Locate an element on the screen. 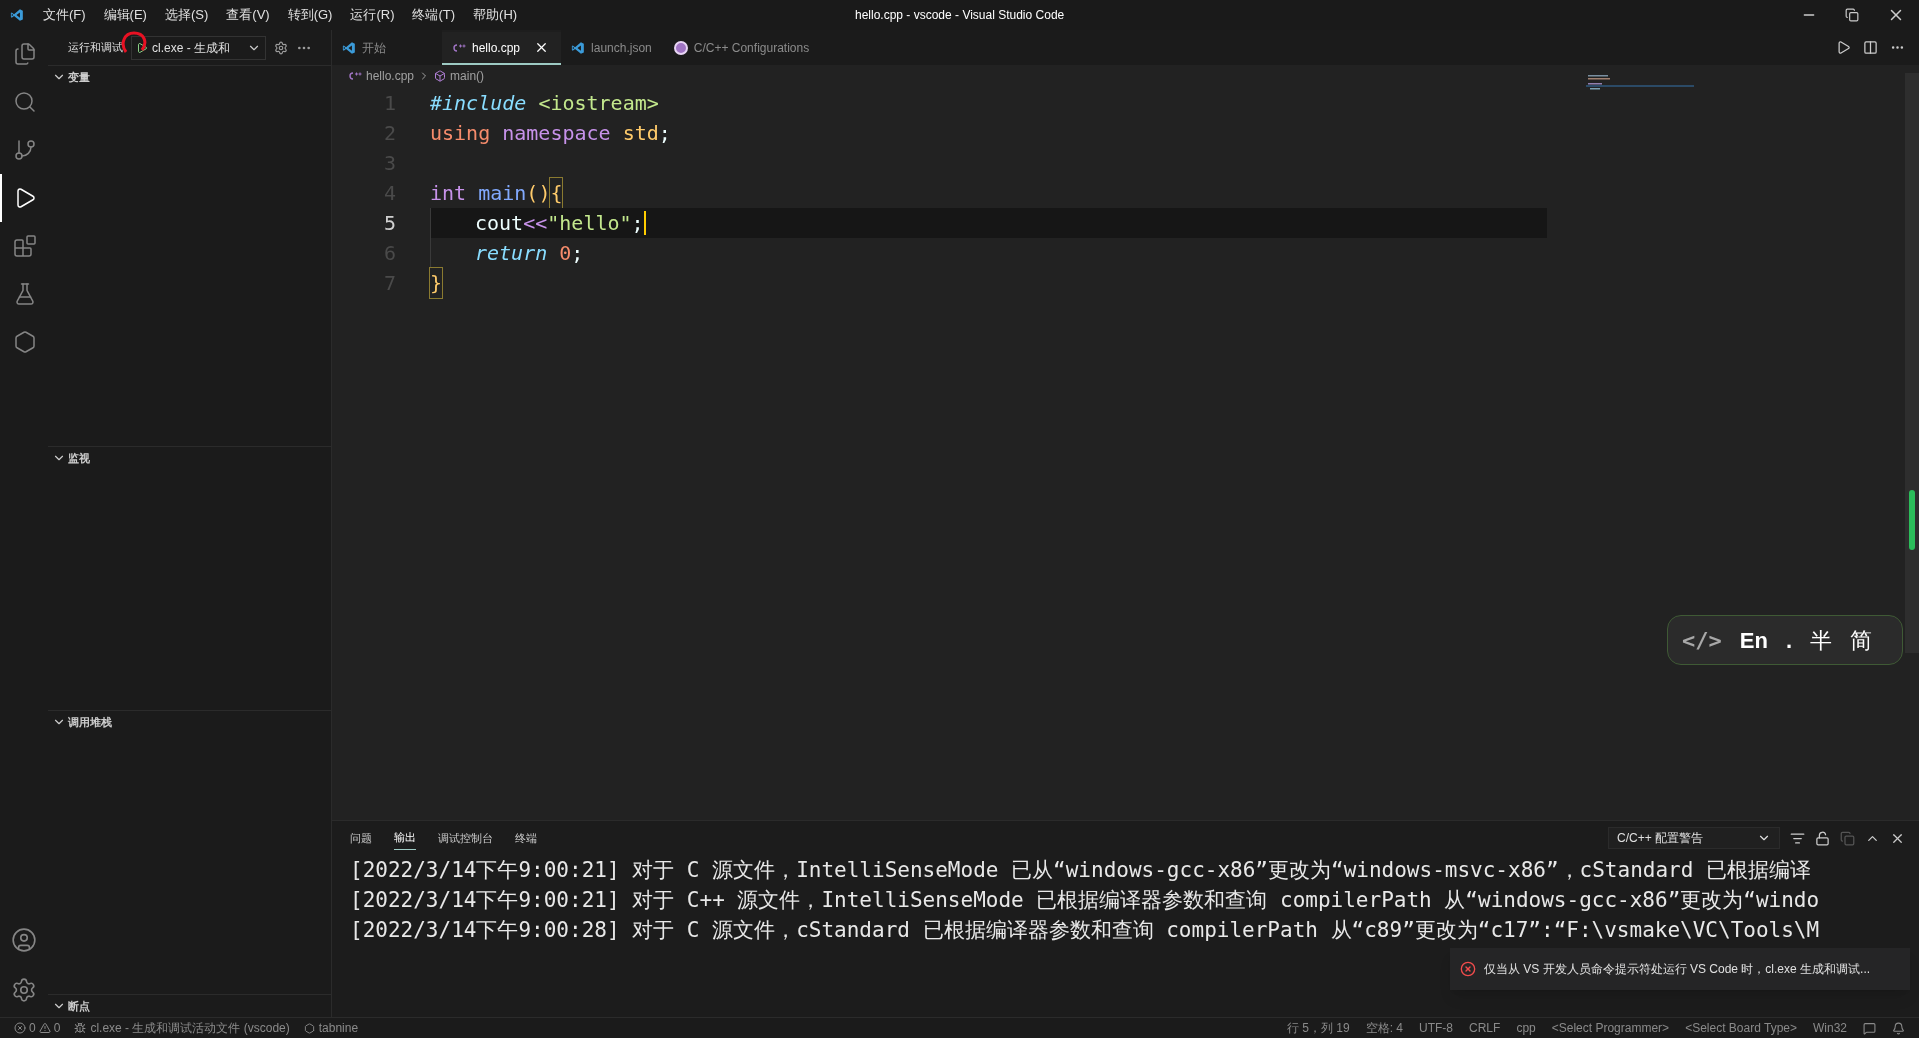  panel-tab: 调试控制台 is located at coordinates (465, 838).